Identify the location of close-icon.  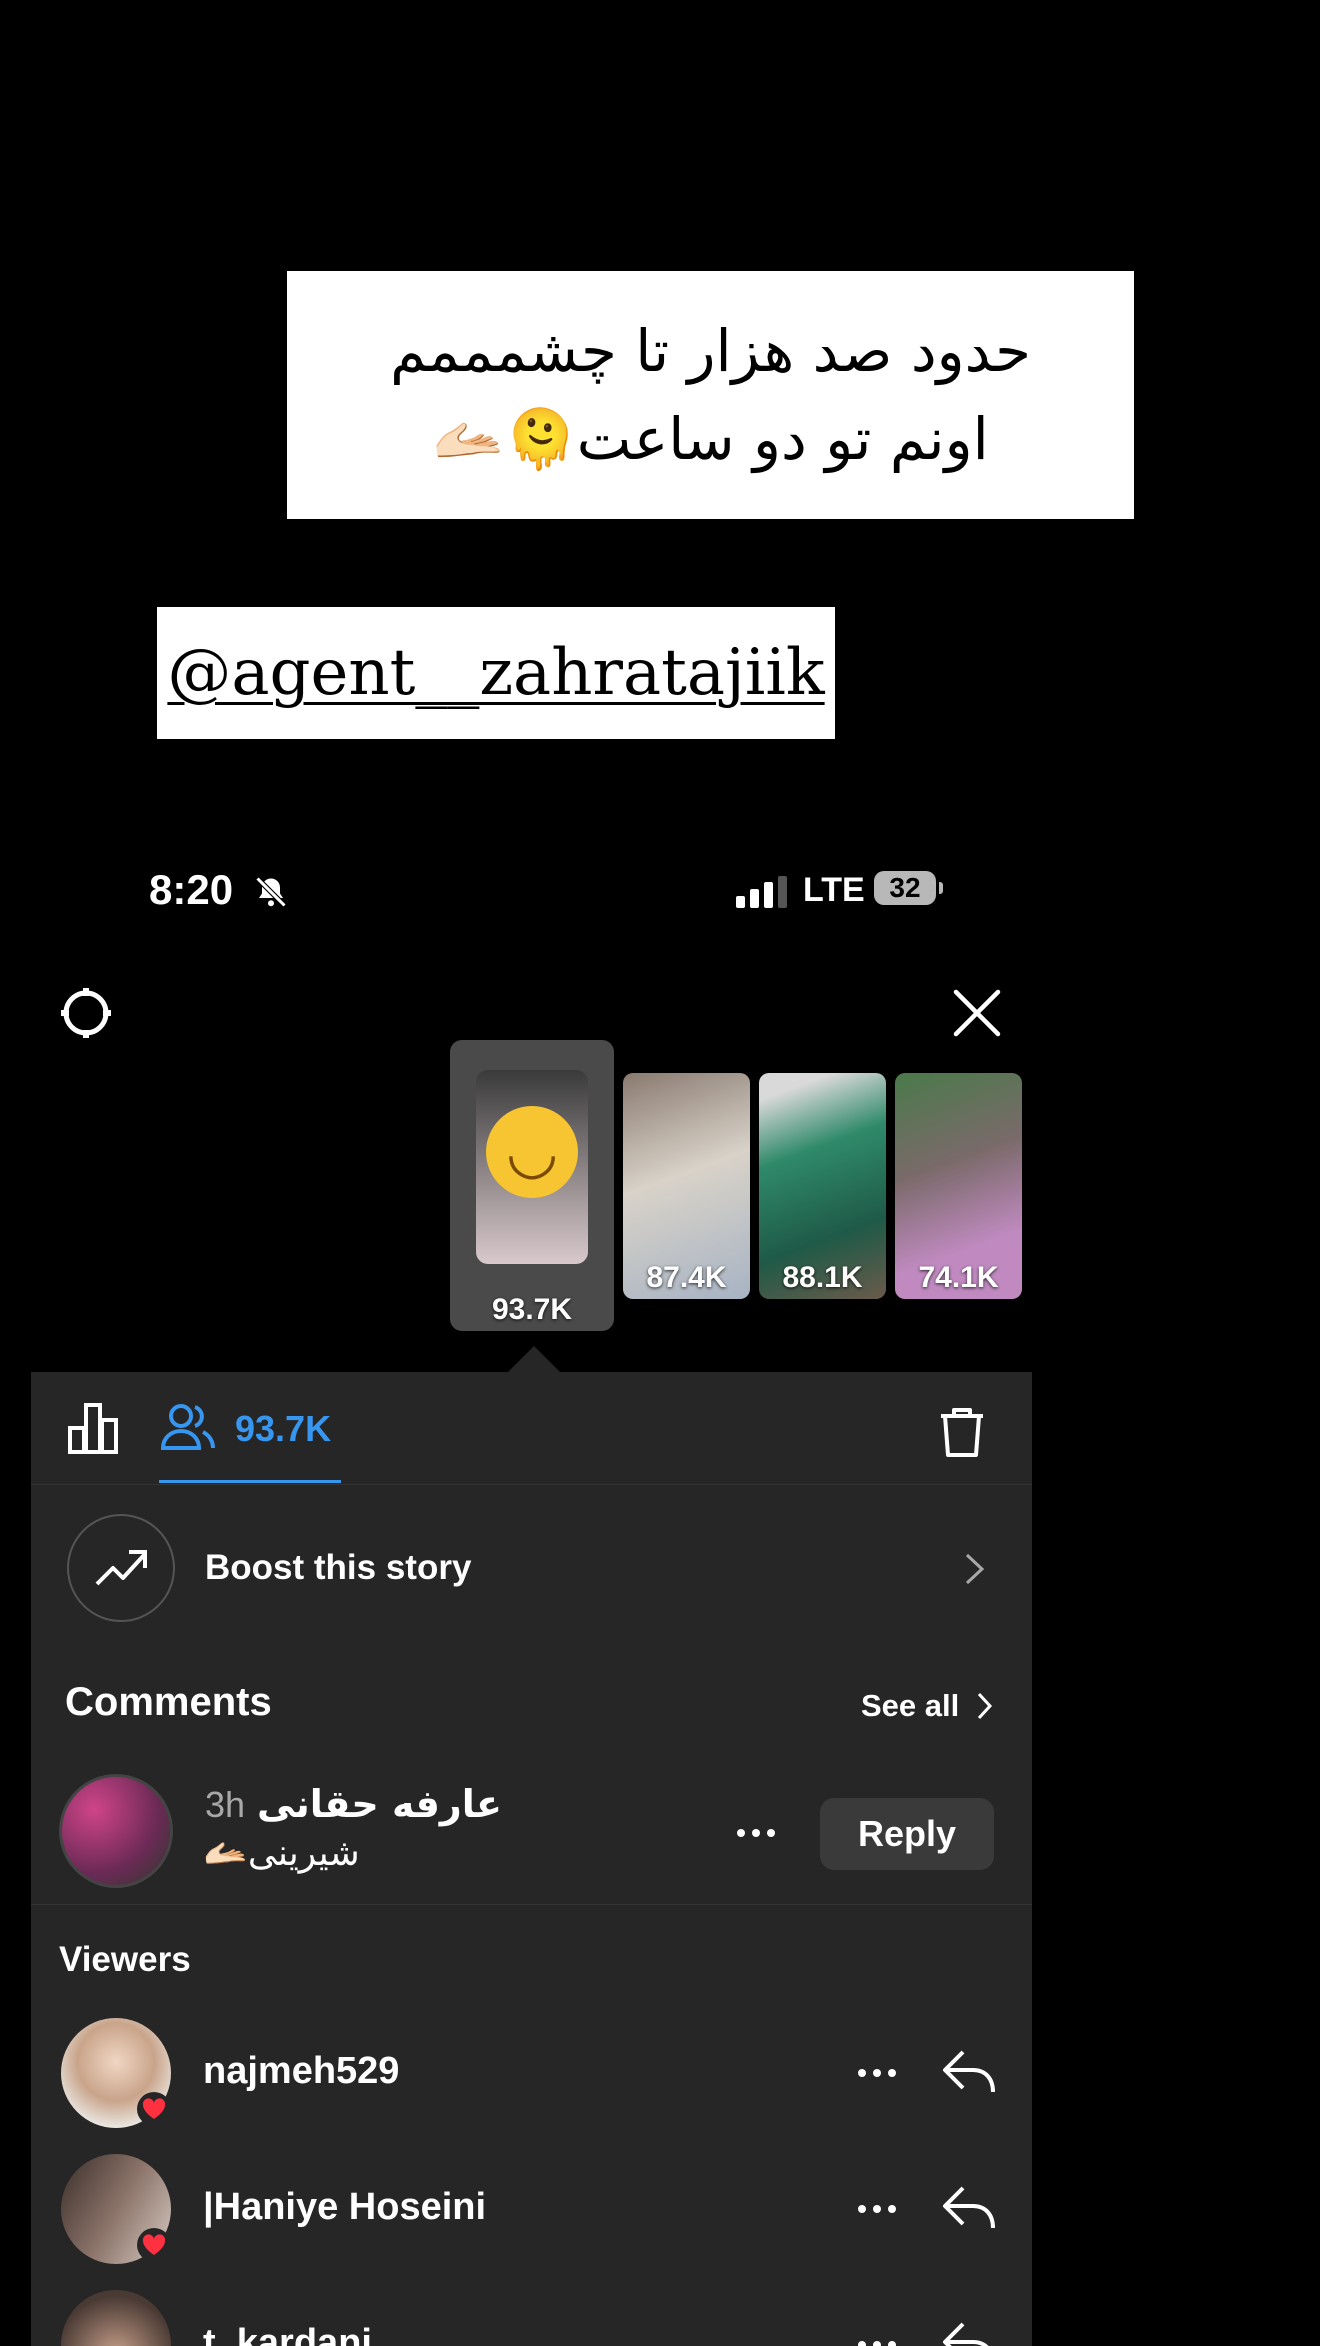
(977, 1013).